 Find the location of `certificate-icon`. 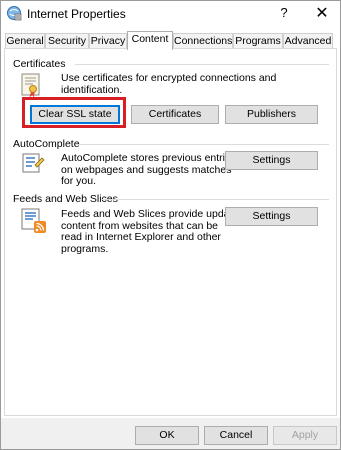

certificate-icon is located at coordinates (30, 85).